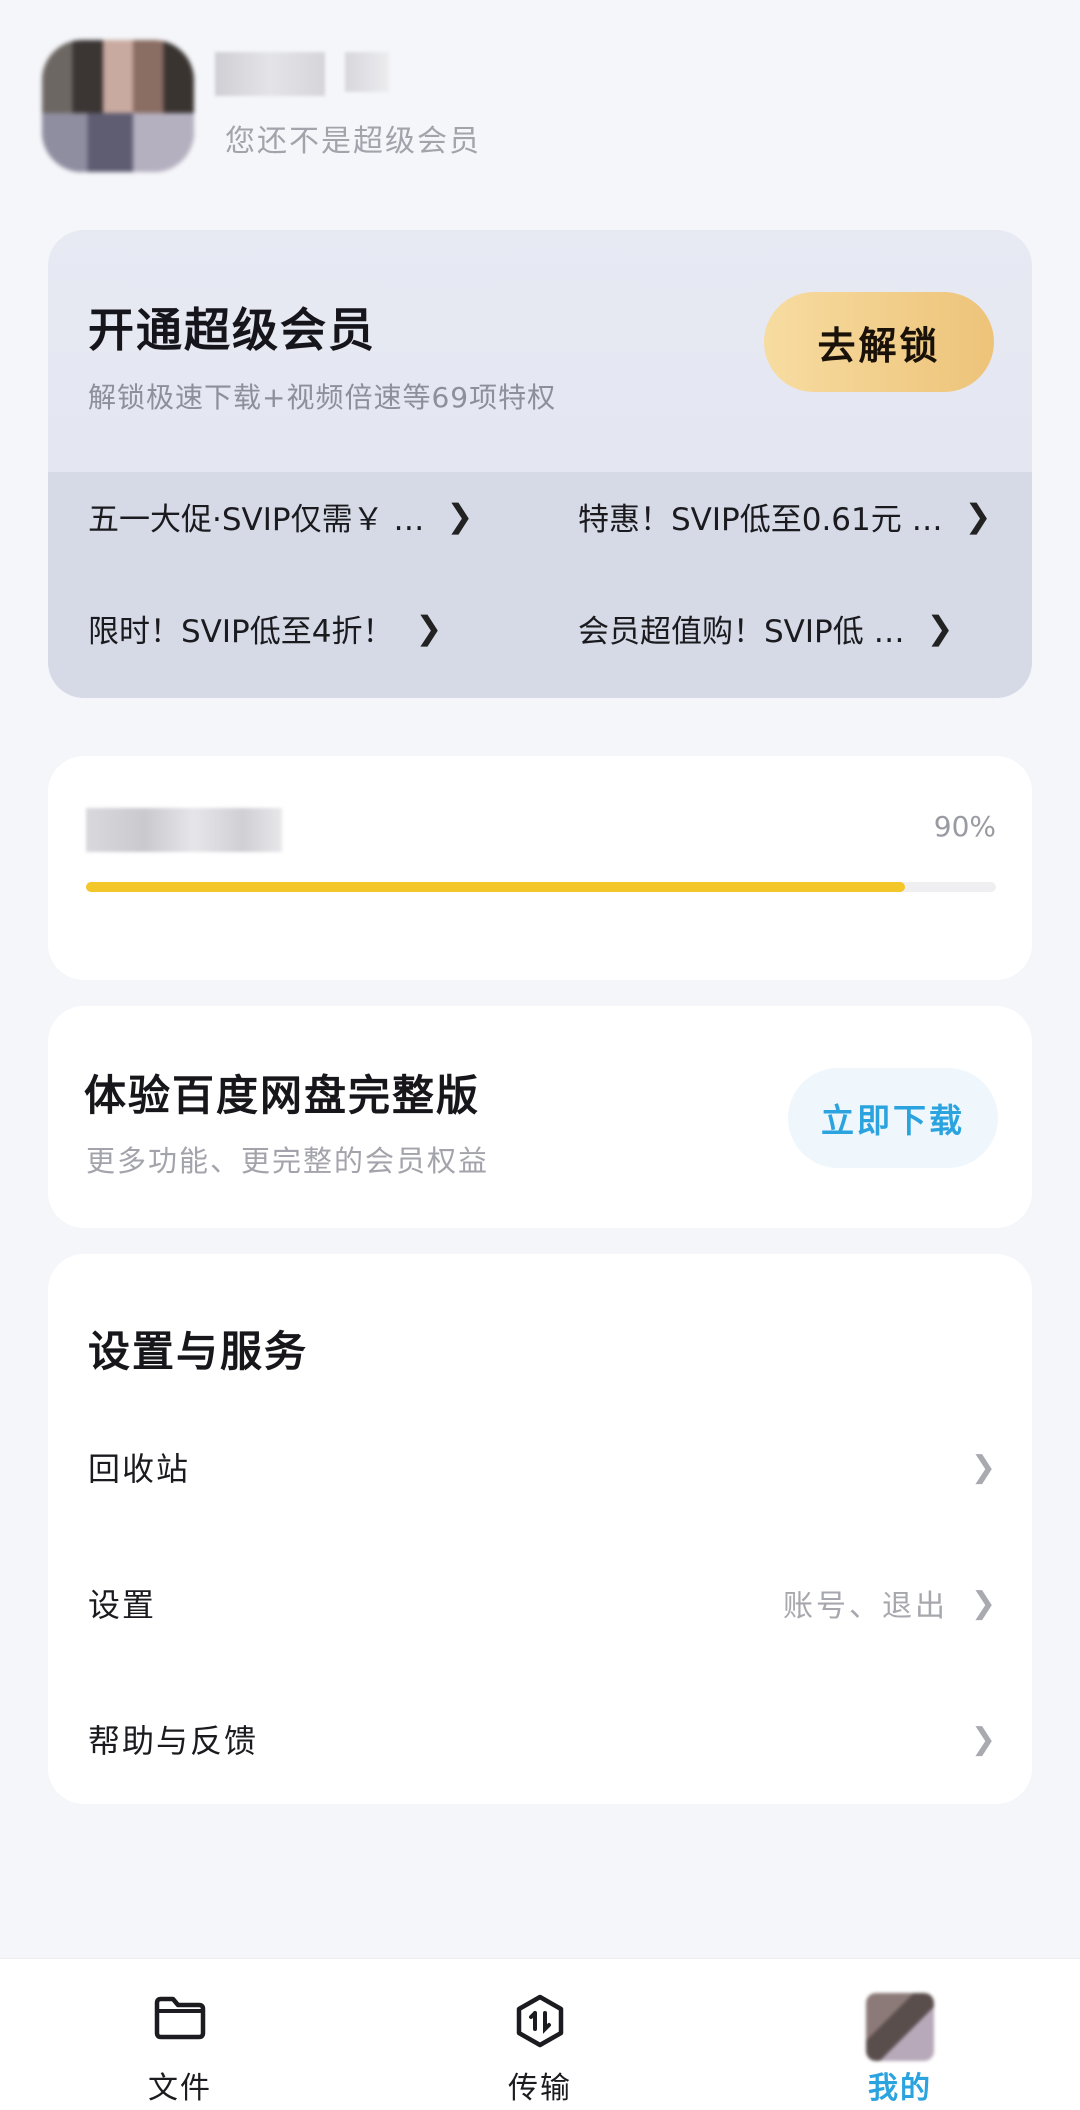 The width and height of the screenshot is (1080, 2110). What do you see at coordinates (139, 1469) in the screenshot?
I see `settings-item-label: 回收站` at bounding box center [139, 1469].